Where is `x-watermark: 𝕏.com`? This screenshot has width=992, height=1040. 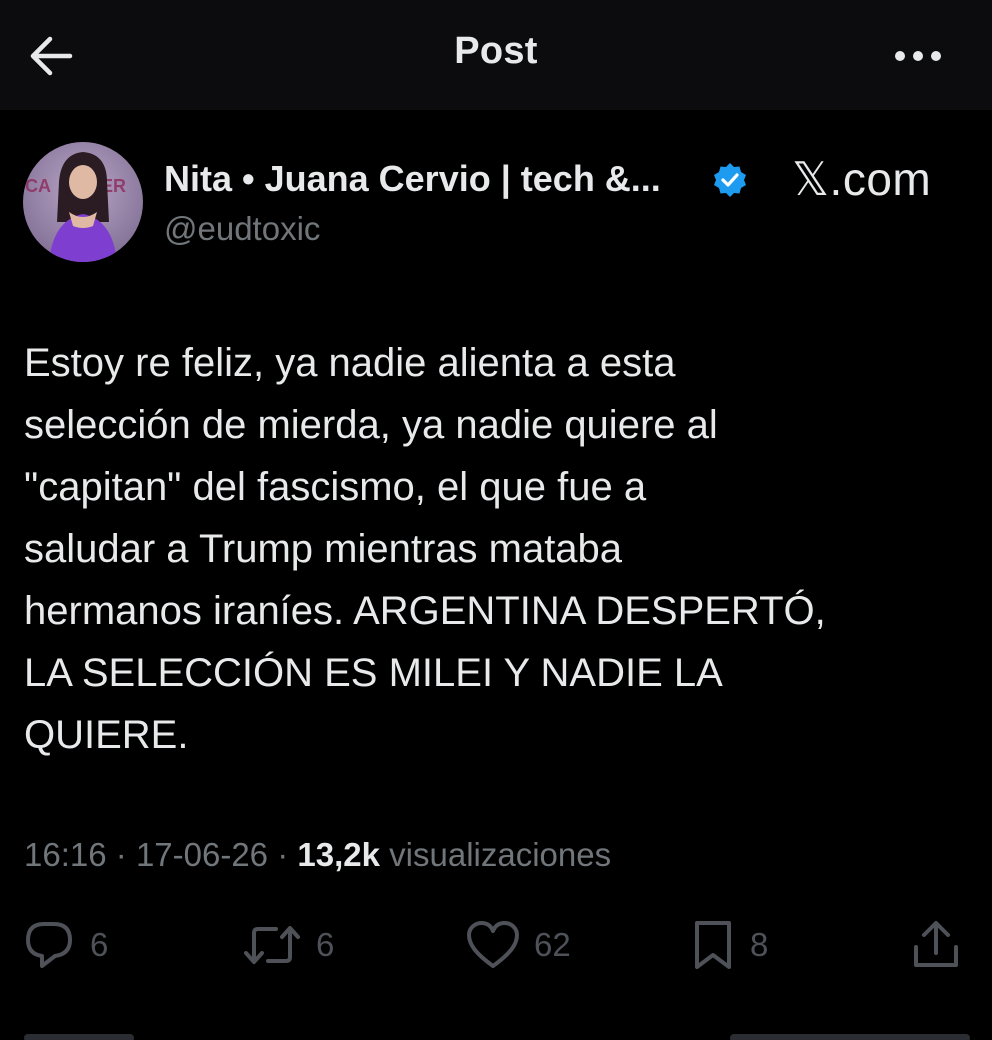
x-watermark: 𝕏.com is located at coordinates (862, 179).